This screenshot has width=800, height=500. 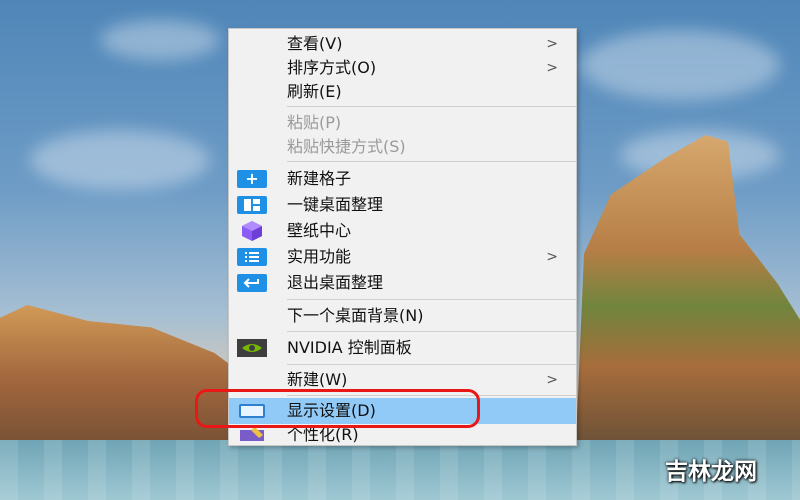 I want to click on menu-item-label: 一键桌面整理, so click(x=335, y=204).